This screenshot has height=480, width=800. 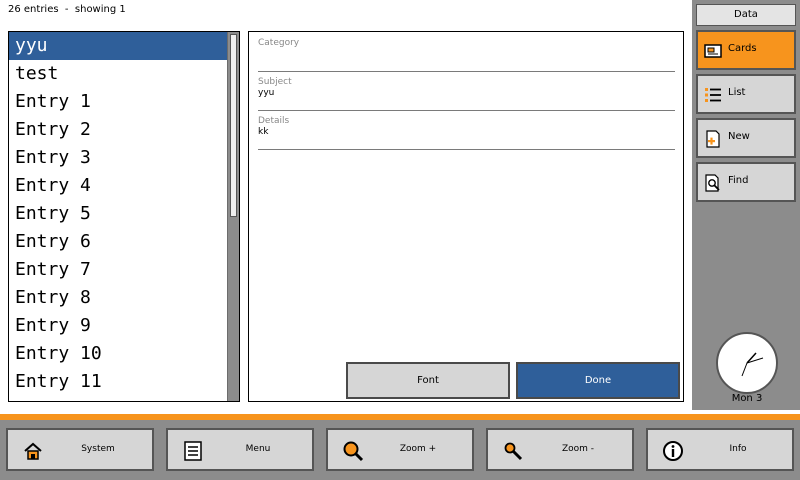 What do you see at coordinates (119, 354) in the screenshot?
I see `list-item: Entry 10` at bounding box center [119, 354].